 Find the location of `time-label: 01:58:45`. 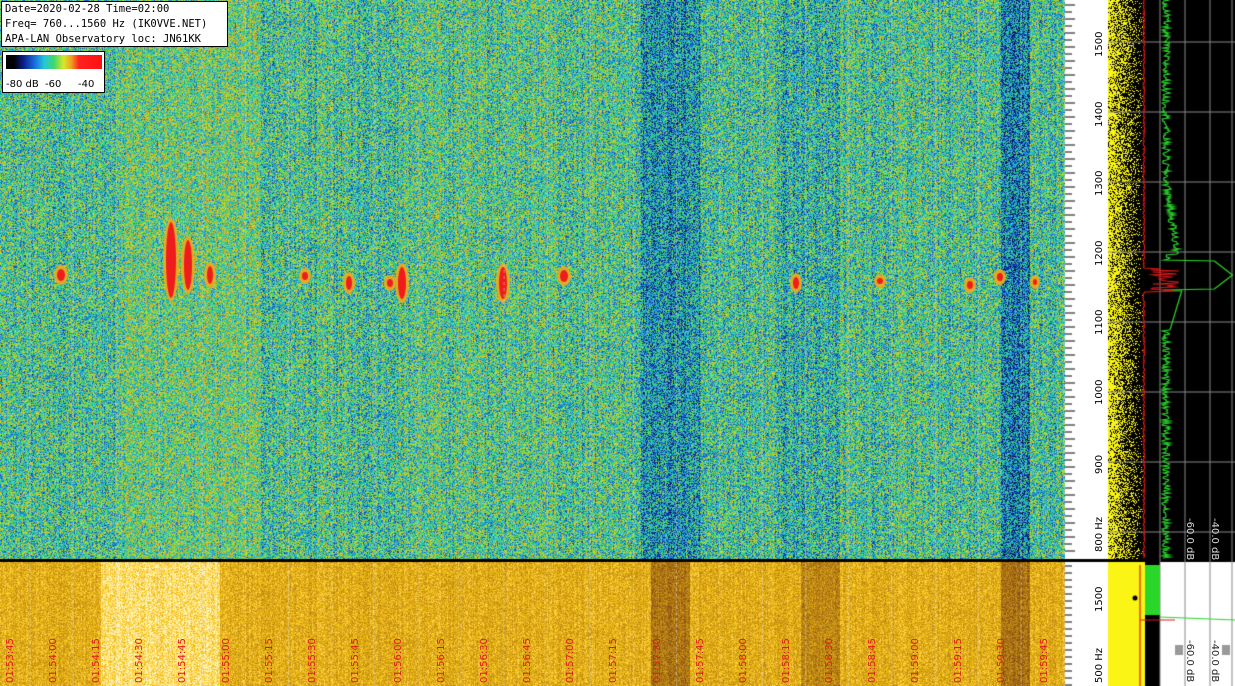

time-label: 01:58:45 is located at coordinates (872, 660).